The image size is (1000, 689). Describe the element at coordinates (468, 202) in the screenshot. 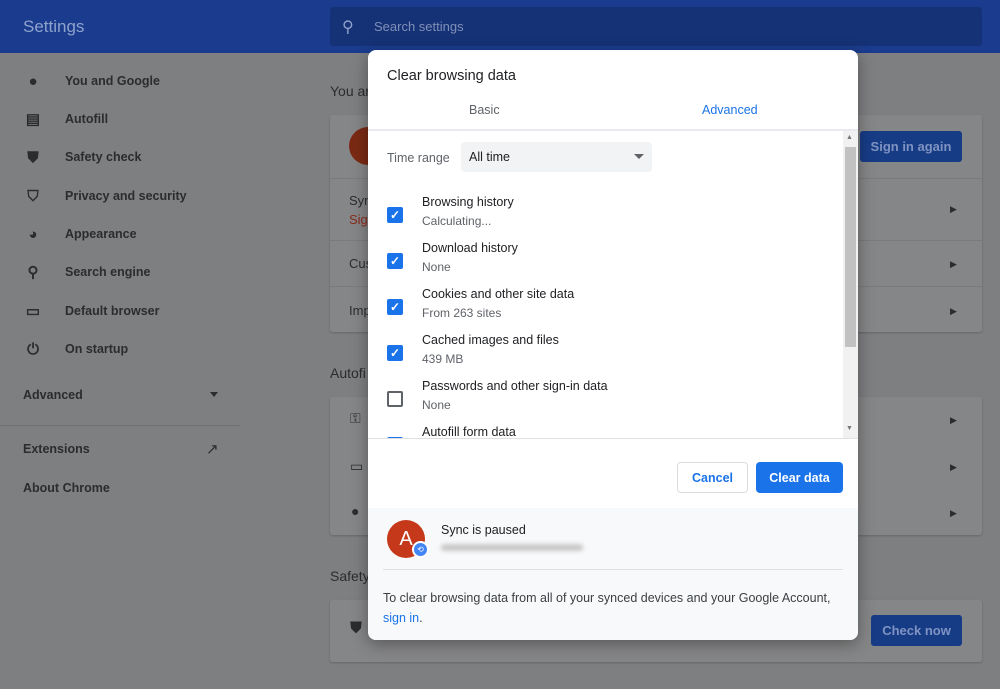

I see `option-label: Browsing history` at that location.